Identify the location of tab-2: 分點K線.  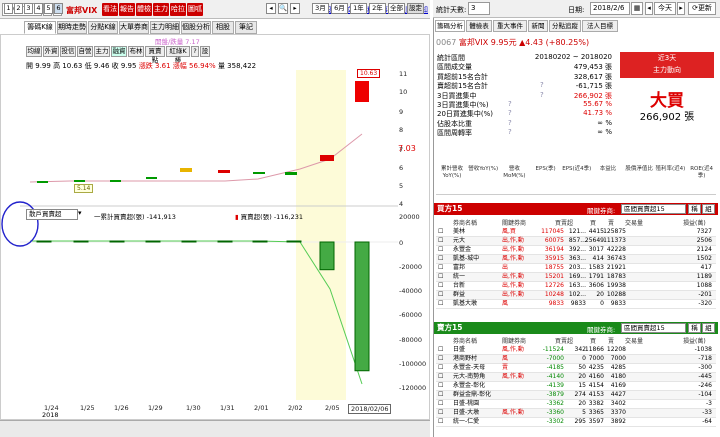
(103, 27).